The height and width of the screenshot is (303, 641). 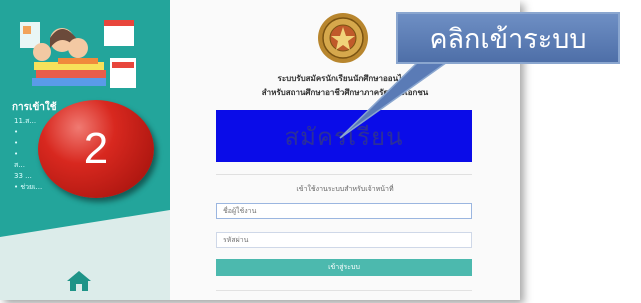 What do you see at coordinates (345, 78) in the screenshot?
I see `system-title-line1: ระบบรับสมัครนักเรียนนักศึกษาออนไลน์` at bounding box center [345, 78].